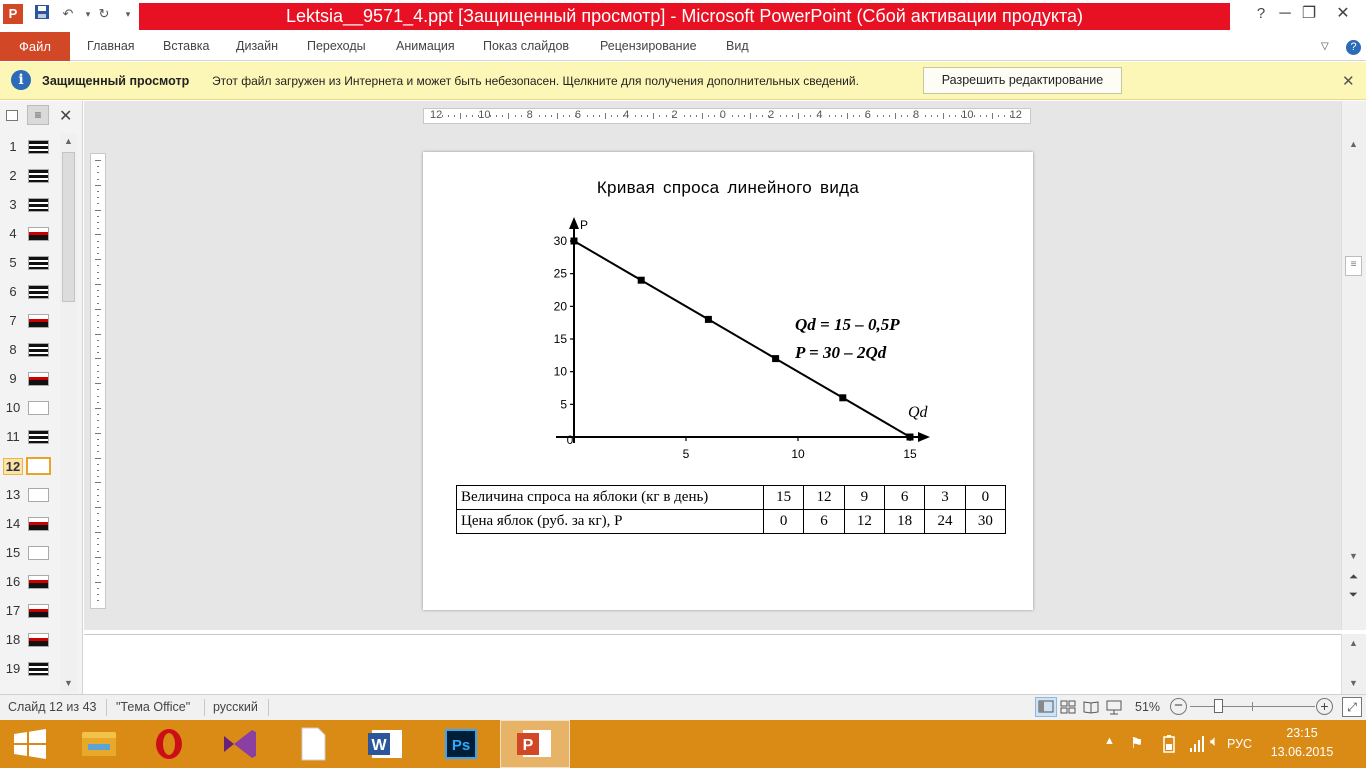 The height and width of the screenshot is (771, 1366). I want to click on undo-icon: ↶, so click(68, 14).